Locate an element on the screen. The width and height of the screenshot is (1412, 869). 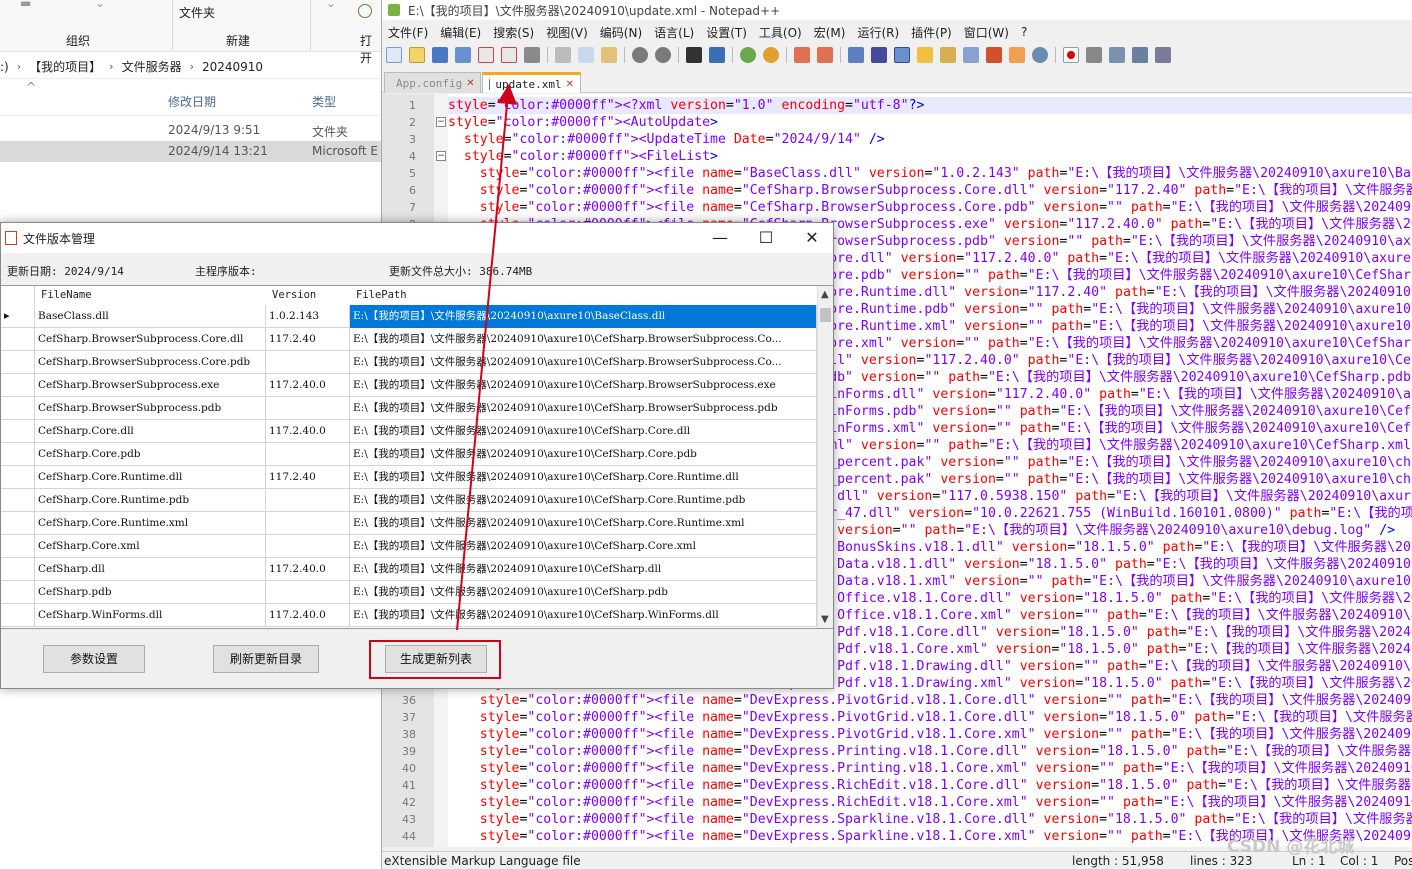
cell-name: CefSharp.Core.dll is located at coordinates (150, 431).